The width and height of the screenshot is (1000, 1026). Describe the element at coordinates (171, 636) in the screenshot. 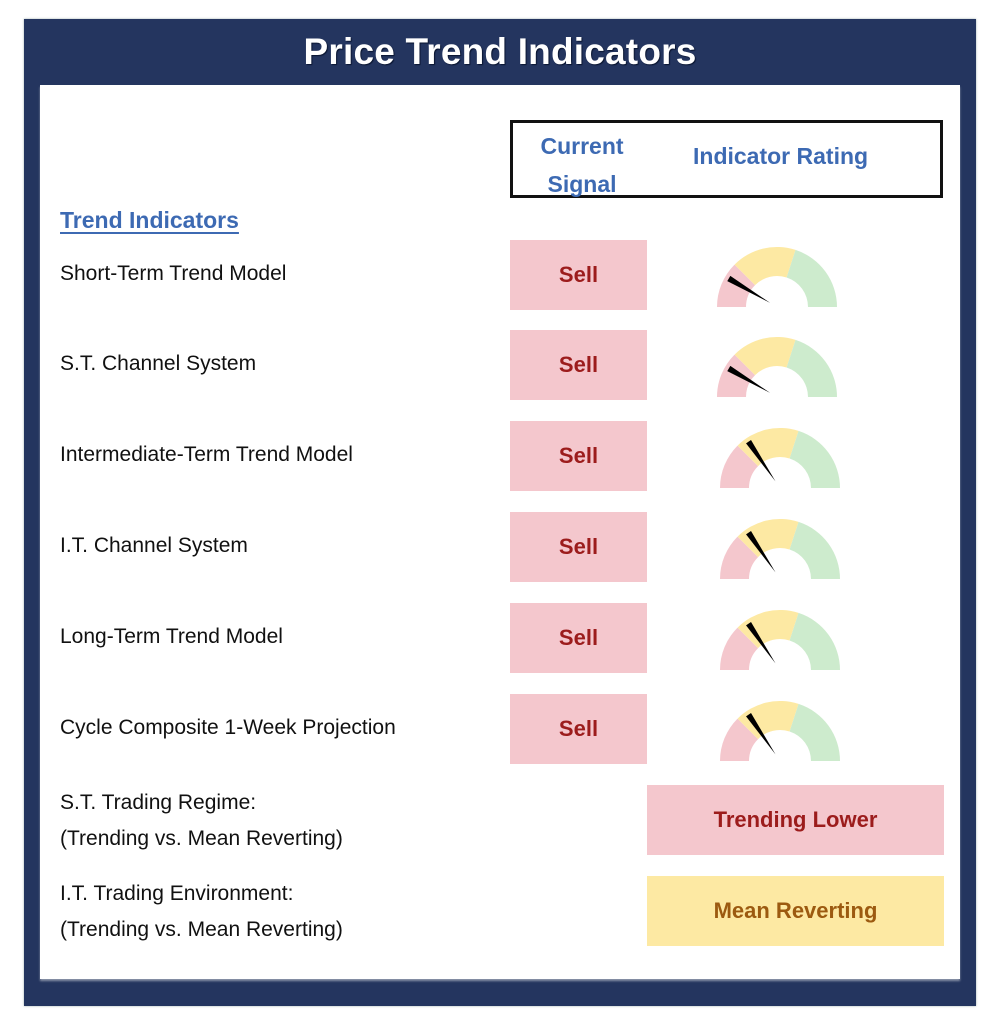

I see `indicator-label: Long-Term Trend Model` at that location.